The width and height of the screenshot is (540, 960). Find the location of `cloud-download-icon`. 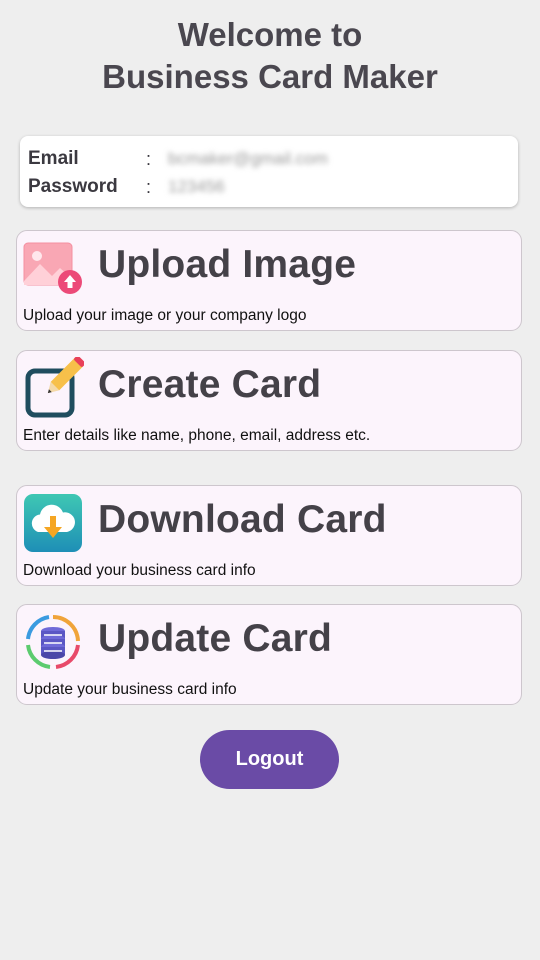

cloud-download-icon is located at coordinates (53, 523).